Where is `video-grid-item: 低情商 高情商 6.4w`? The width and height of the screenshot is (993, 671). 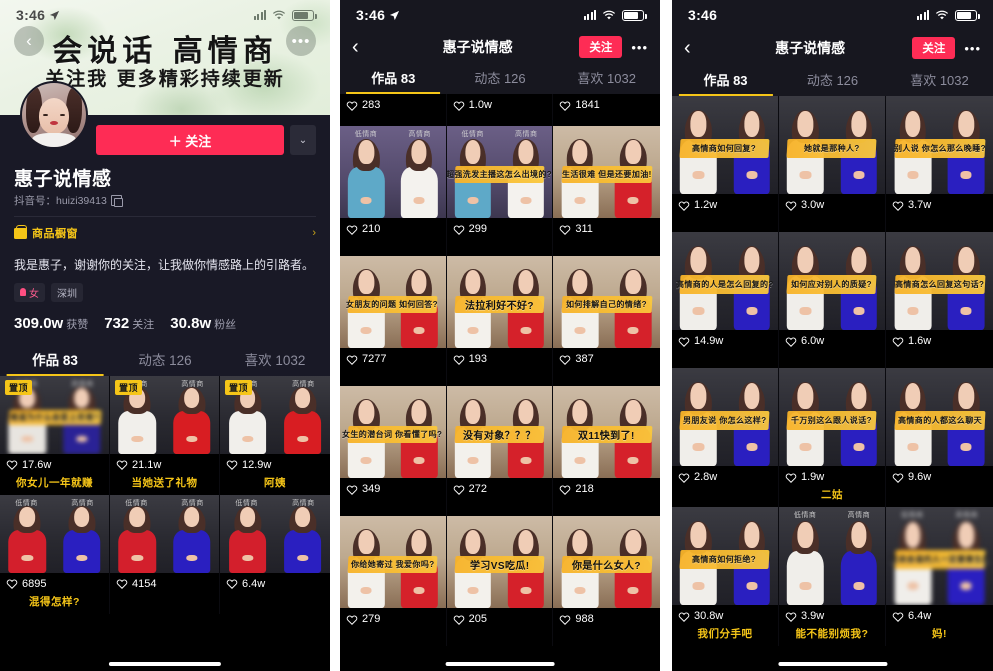
video-grid-item: 低情商 高情商 6.4w is located at coordinates (275, 554).